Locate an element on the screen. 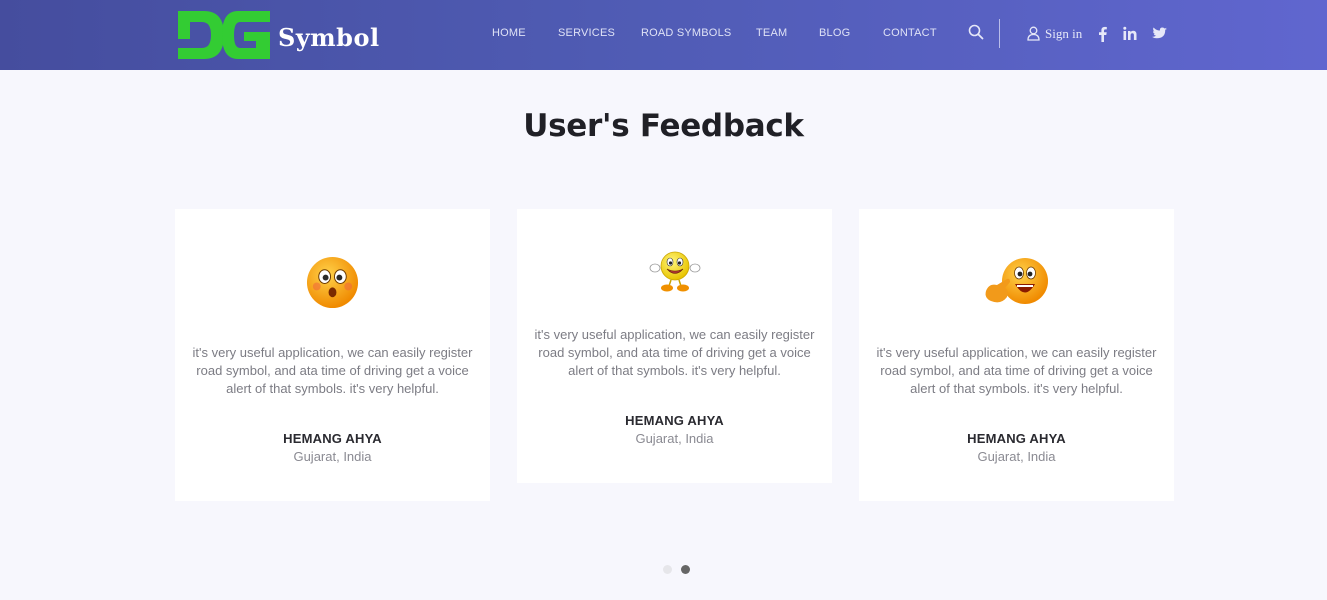  nav-item-team: TEAM is located at coordinates (771, 33).